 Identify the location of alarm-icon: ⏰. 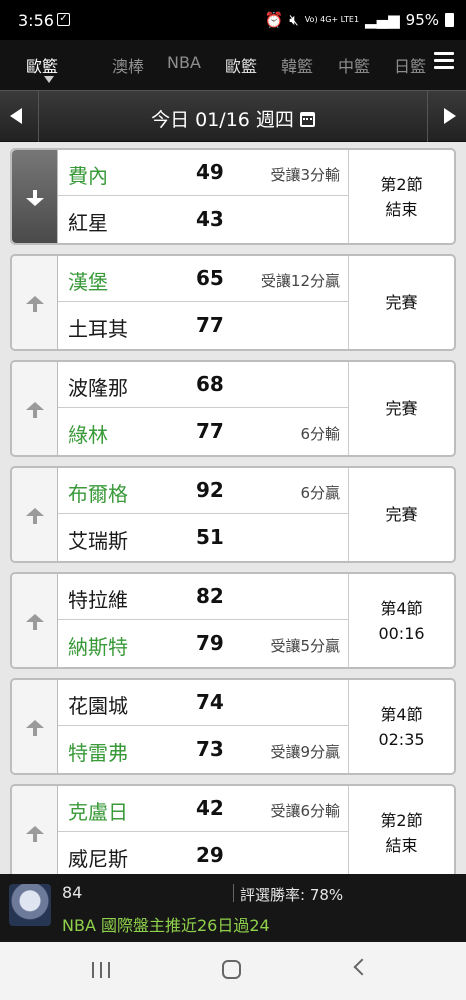
(274, 20).